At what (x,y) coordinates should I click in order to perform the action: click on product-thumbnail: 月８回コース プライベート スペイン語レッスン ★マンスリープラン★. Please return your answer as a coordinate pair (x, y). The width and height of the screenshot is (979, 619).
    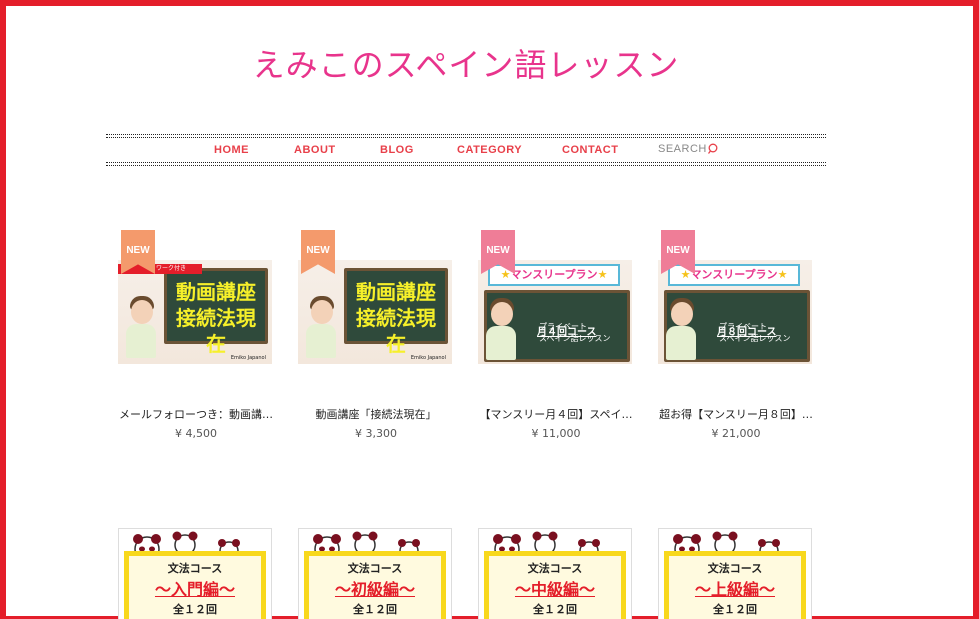
    Looking at the image, I should click on (735, 312).